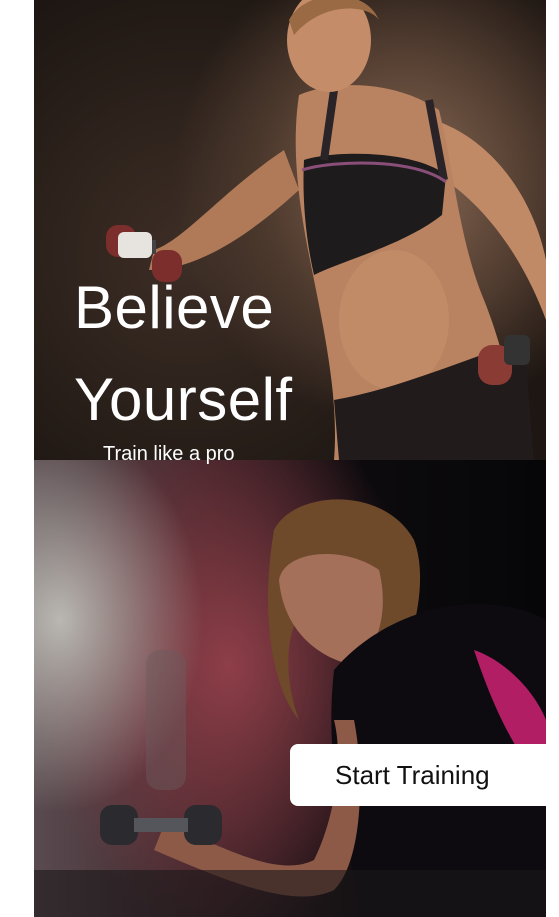 Image resolution: width=559 pixels, height=917 pixels. What do you see at coordinates (183, 399) in the screenshot?
I see `hero-title-line-2: Yourself` at bounding box center [183, 399].